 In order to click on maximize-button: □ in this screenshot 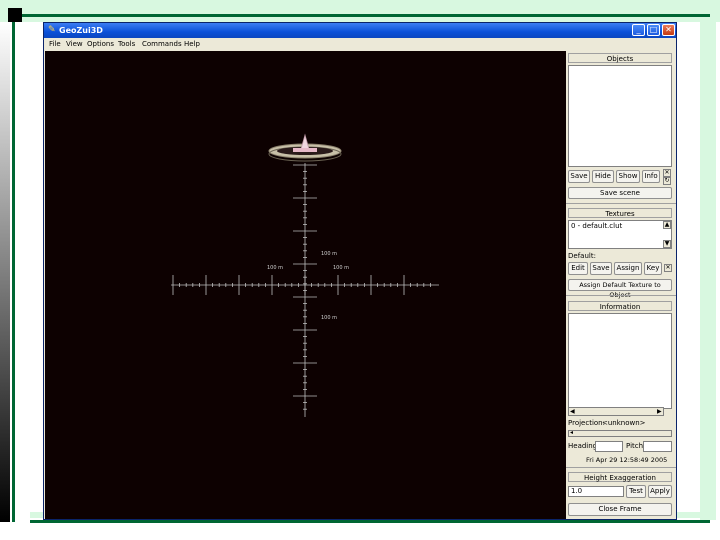, I will do `click(653, 30)`.